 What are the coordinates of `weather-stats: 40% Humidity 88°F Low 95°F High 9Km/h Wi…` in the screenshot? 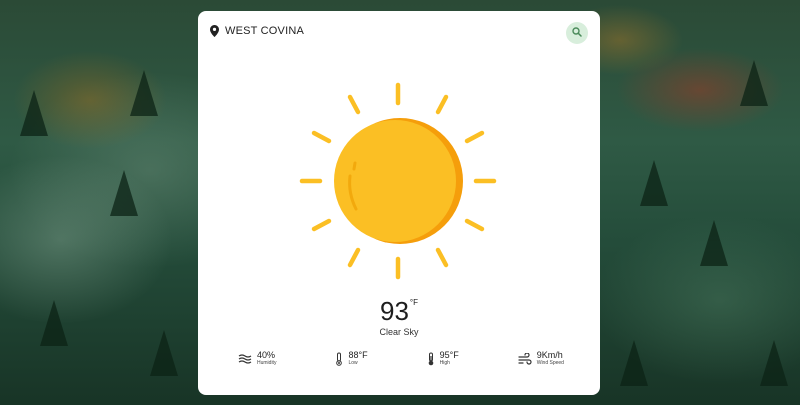 It's located at (401, 358).